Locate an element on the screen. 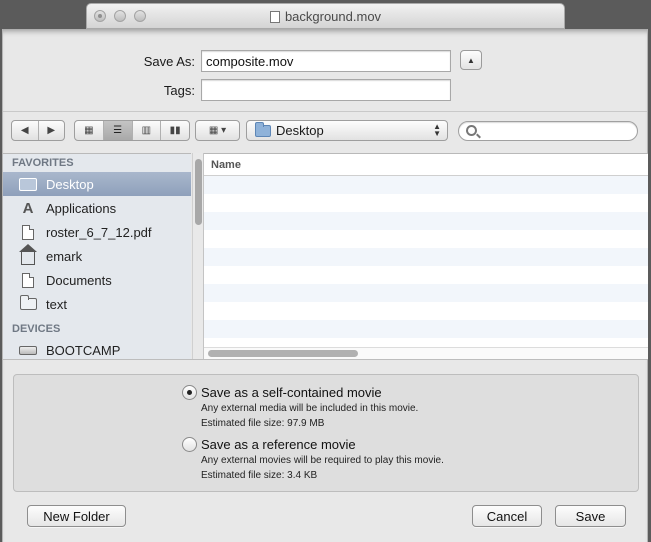  sidebar-item-documents: Documents is located at coordinates (97, 280).